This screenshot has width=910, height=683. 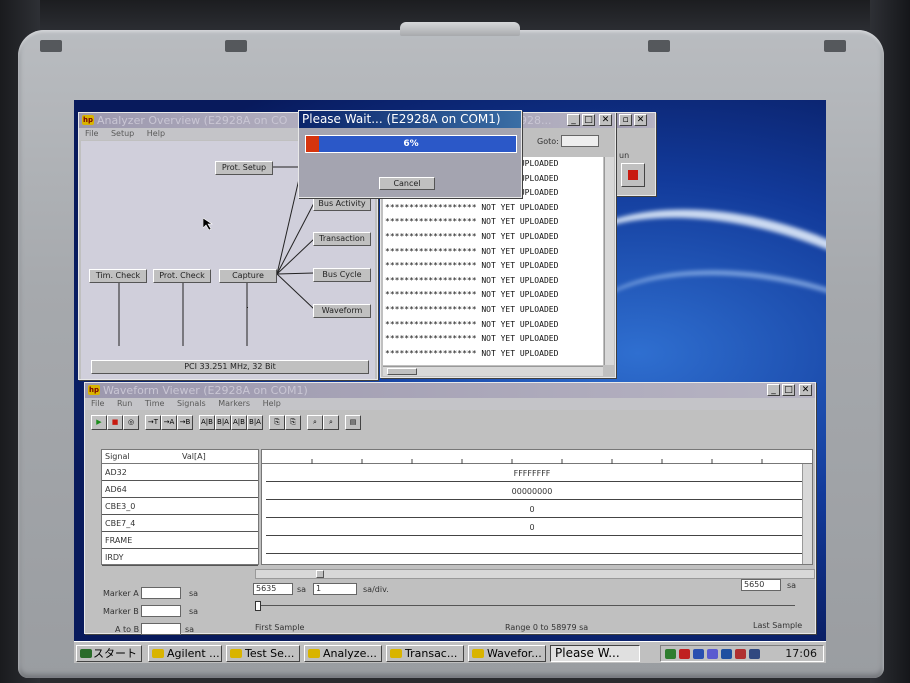 I want to click on signal-row: CBE3_0, so click(x=180, y=506).